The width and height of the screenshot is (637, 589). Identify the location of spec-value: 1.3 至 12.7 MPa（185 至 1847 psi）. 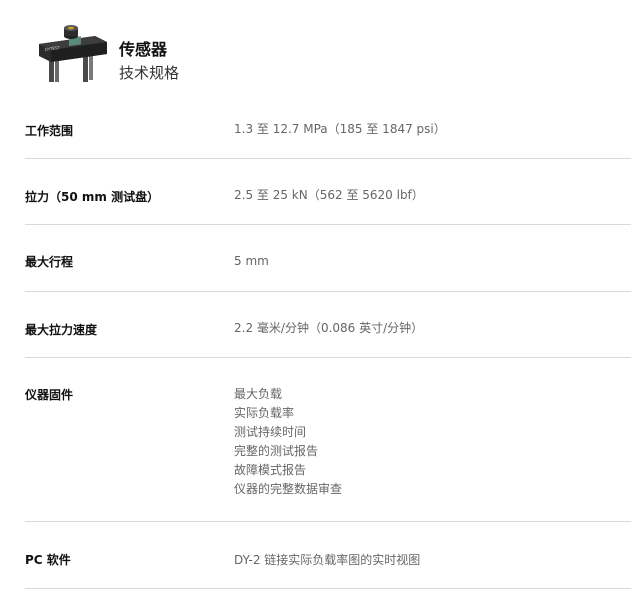
(340, 129).